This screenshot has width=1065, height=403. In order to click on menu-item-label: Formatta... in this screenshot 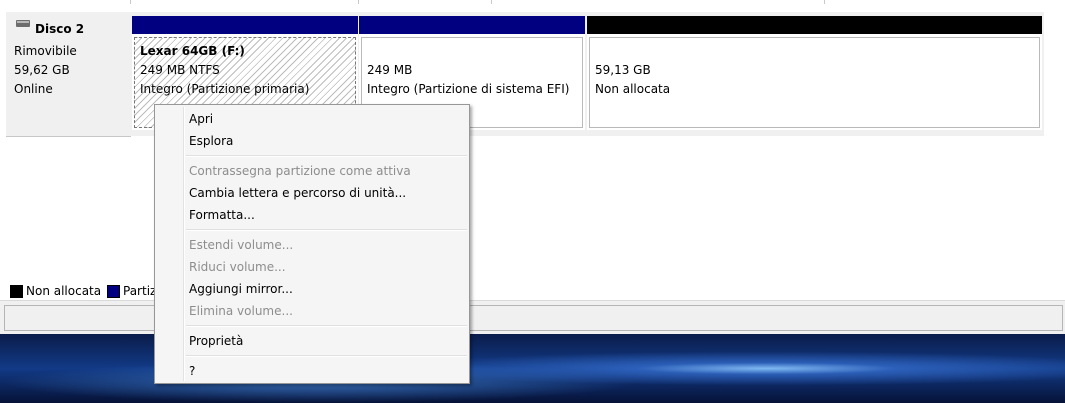, I will do `click(222, 215)`.